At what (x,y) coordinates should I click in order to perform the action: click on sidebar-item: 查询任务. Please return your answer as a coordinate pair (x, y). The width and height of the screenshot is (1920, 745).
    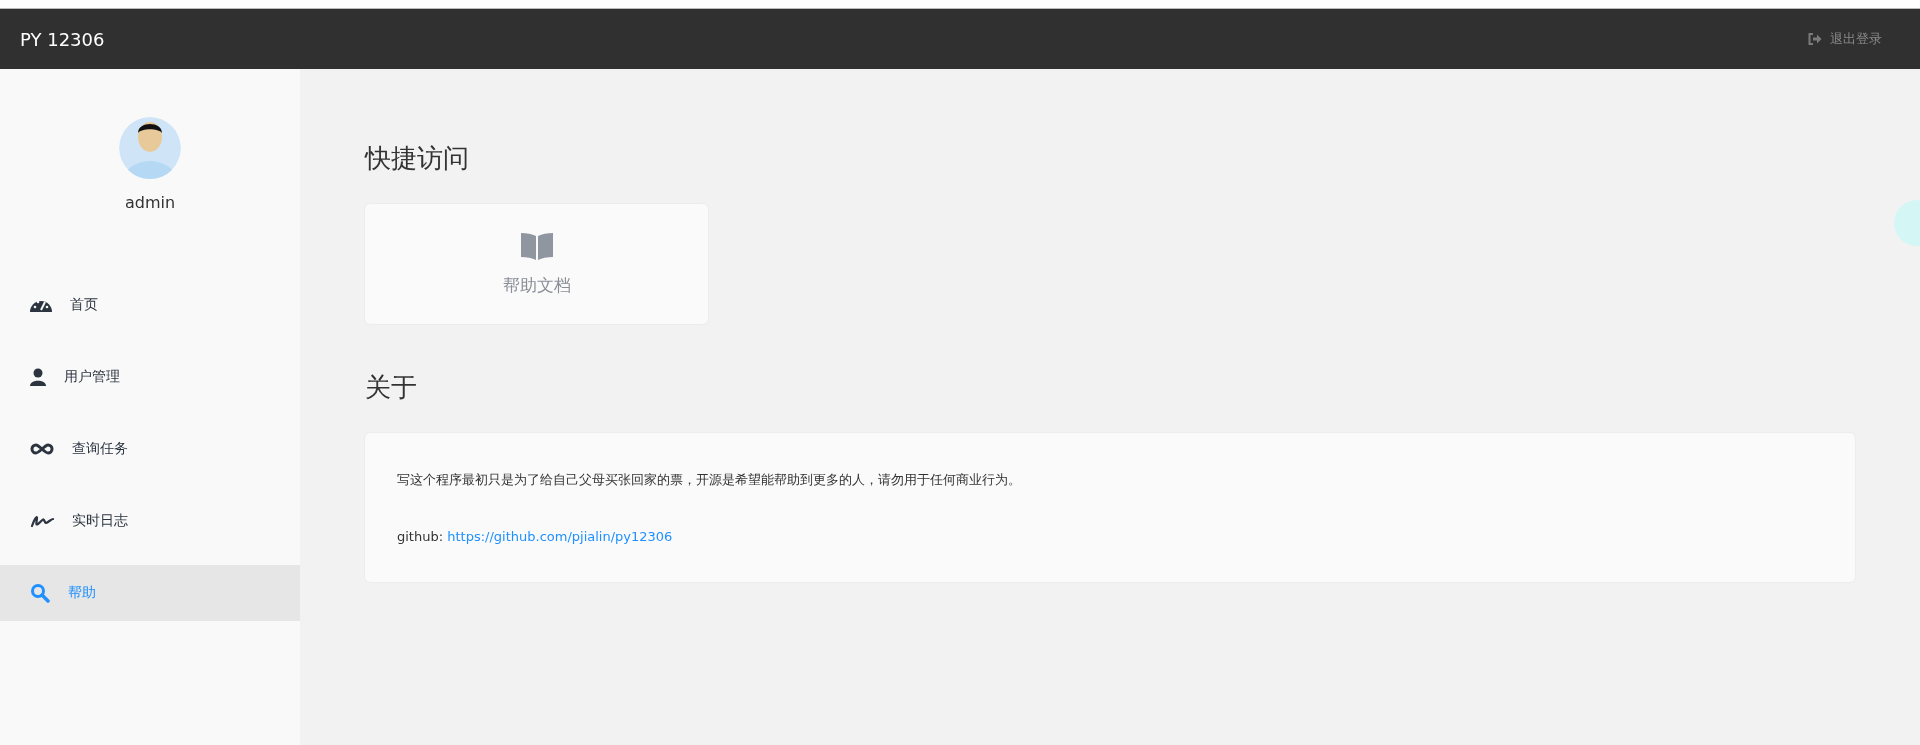
    Looking at the image, I should click on (150, 449).